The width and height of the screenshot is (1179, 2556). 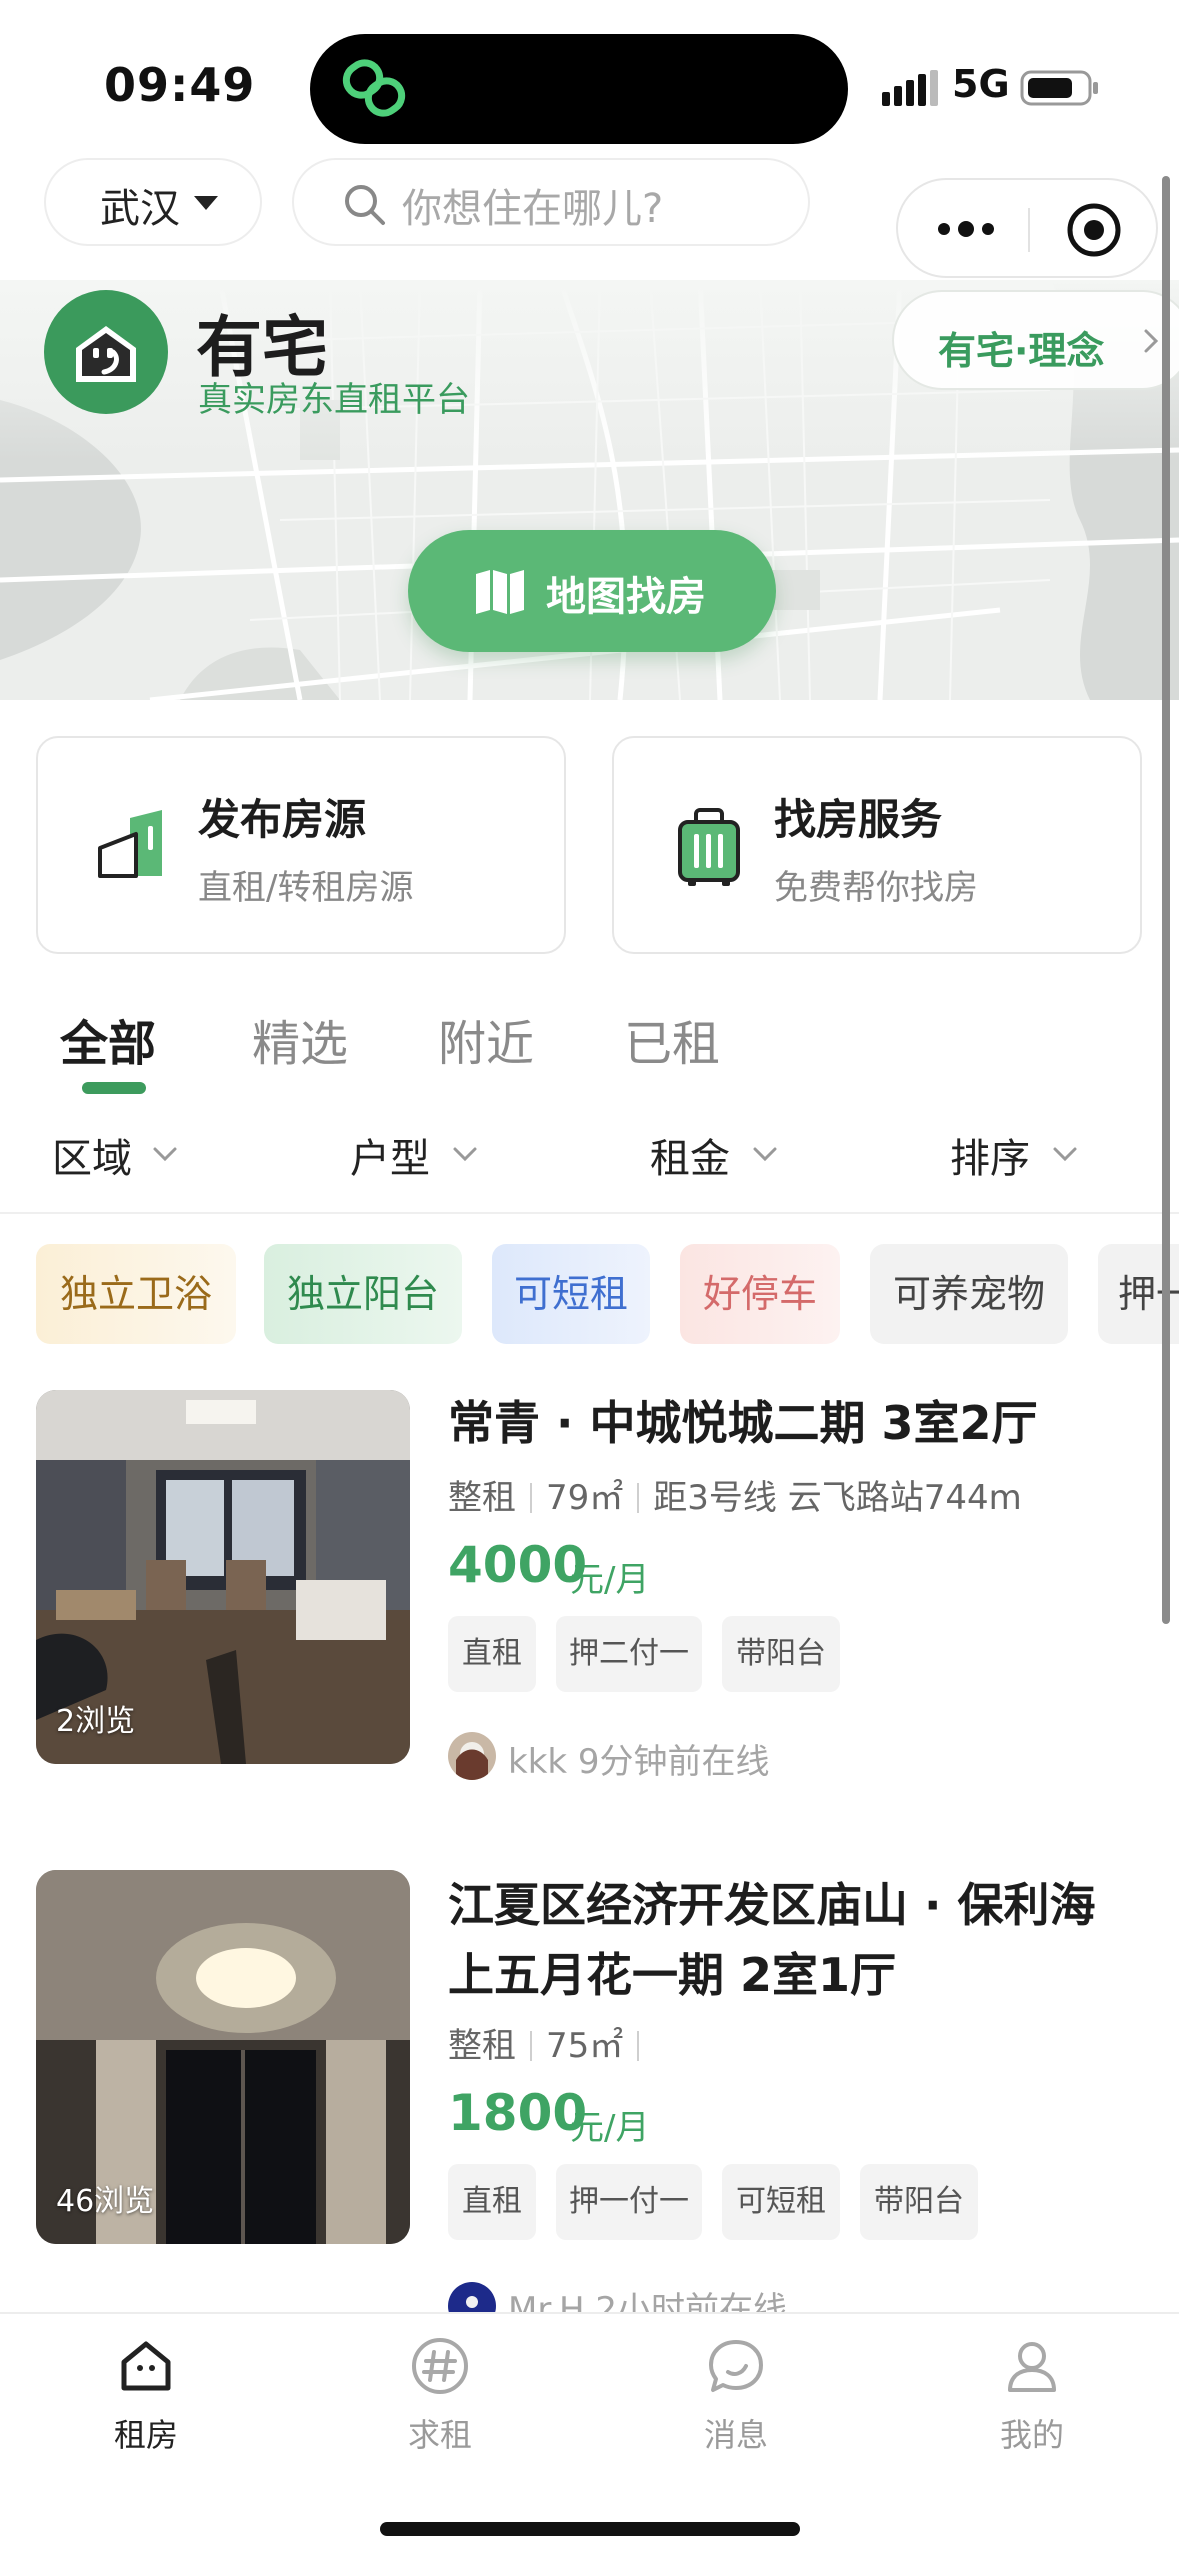 What do you see at coordinates (96, 1721) in the screenshot?
I see `view-count: 2浏览` at bounding box center [96, 1721].